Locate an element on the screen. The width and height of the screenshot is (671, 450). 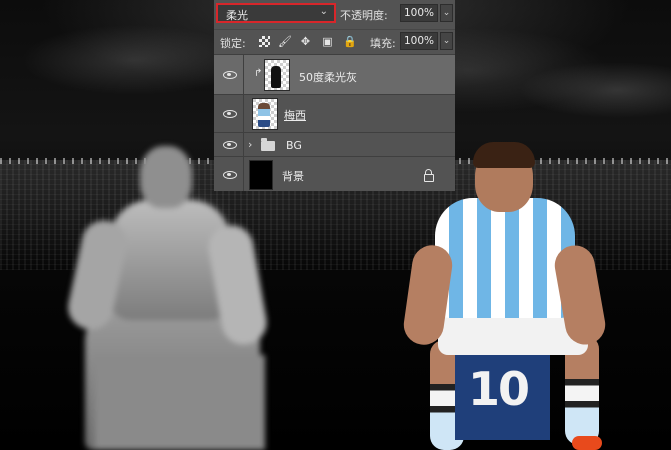
lock-image-pixels-icon: 🖌 is located at coordinates (285, 41).